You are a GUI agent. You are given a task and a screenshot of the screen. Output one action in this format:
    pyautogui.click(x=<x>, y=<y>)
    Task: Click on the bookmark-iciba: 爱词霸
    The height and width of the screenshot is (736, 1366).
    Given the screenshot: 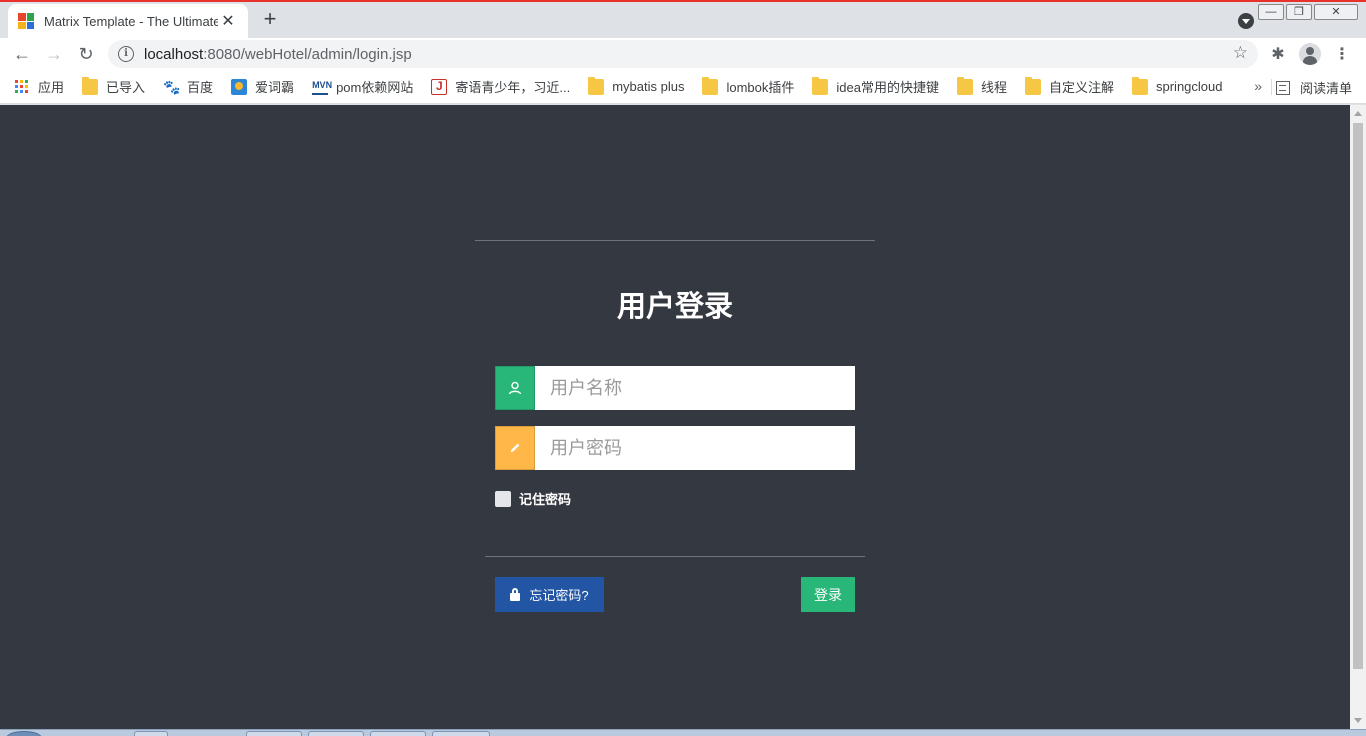 What is the action you would take?
    pyautogui.click(x=262, y=86)
    